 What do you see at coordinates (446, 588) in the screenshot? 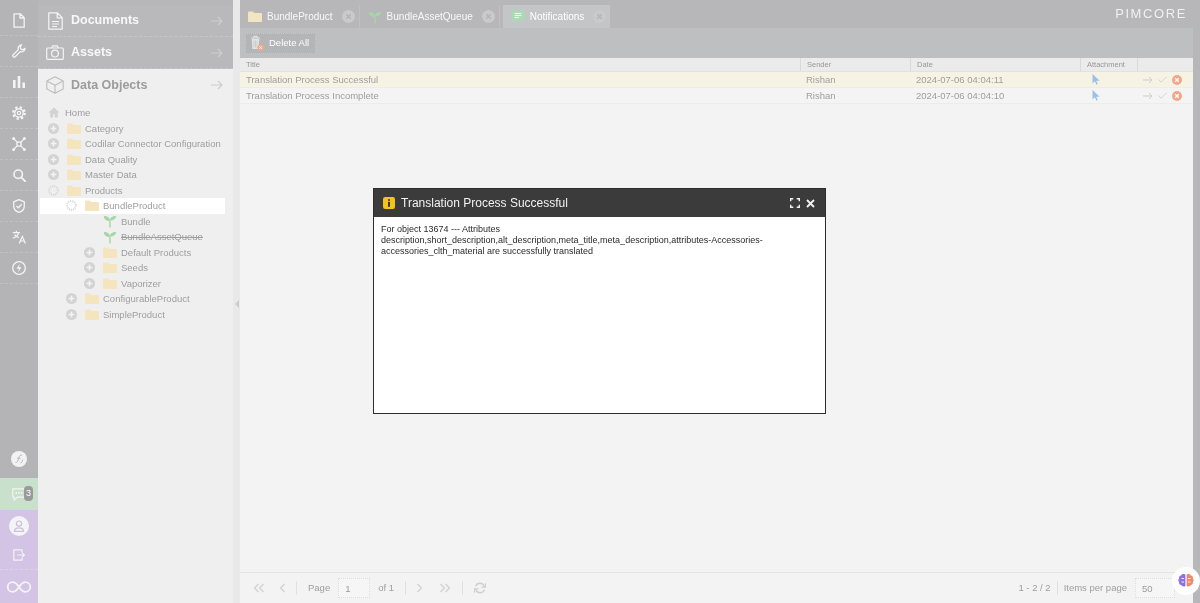
I see `last-page-icon` at bounding box center [446, 588].